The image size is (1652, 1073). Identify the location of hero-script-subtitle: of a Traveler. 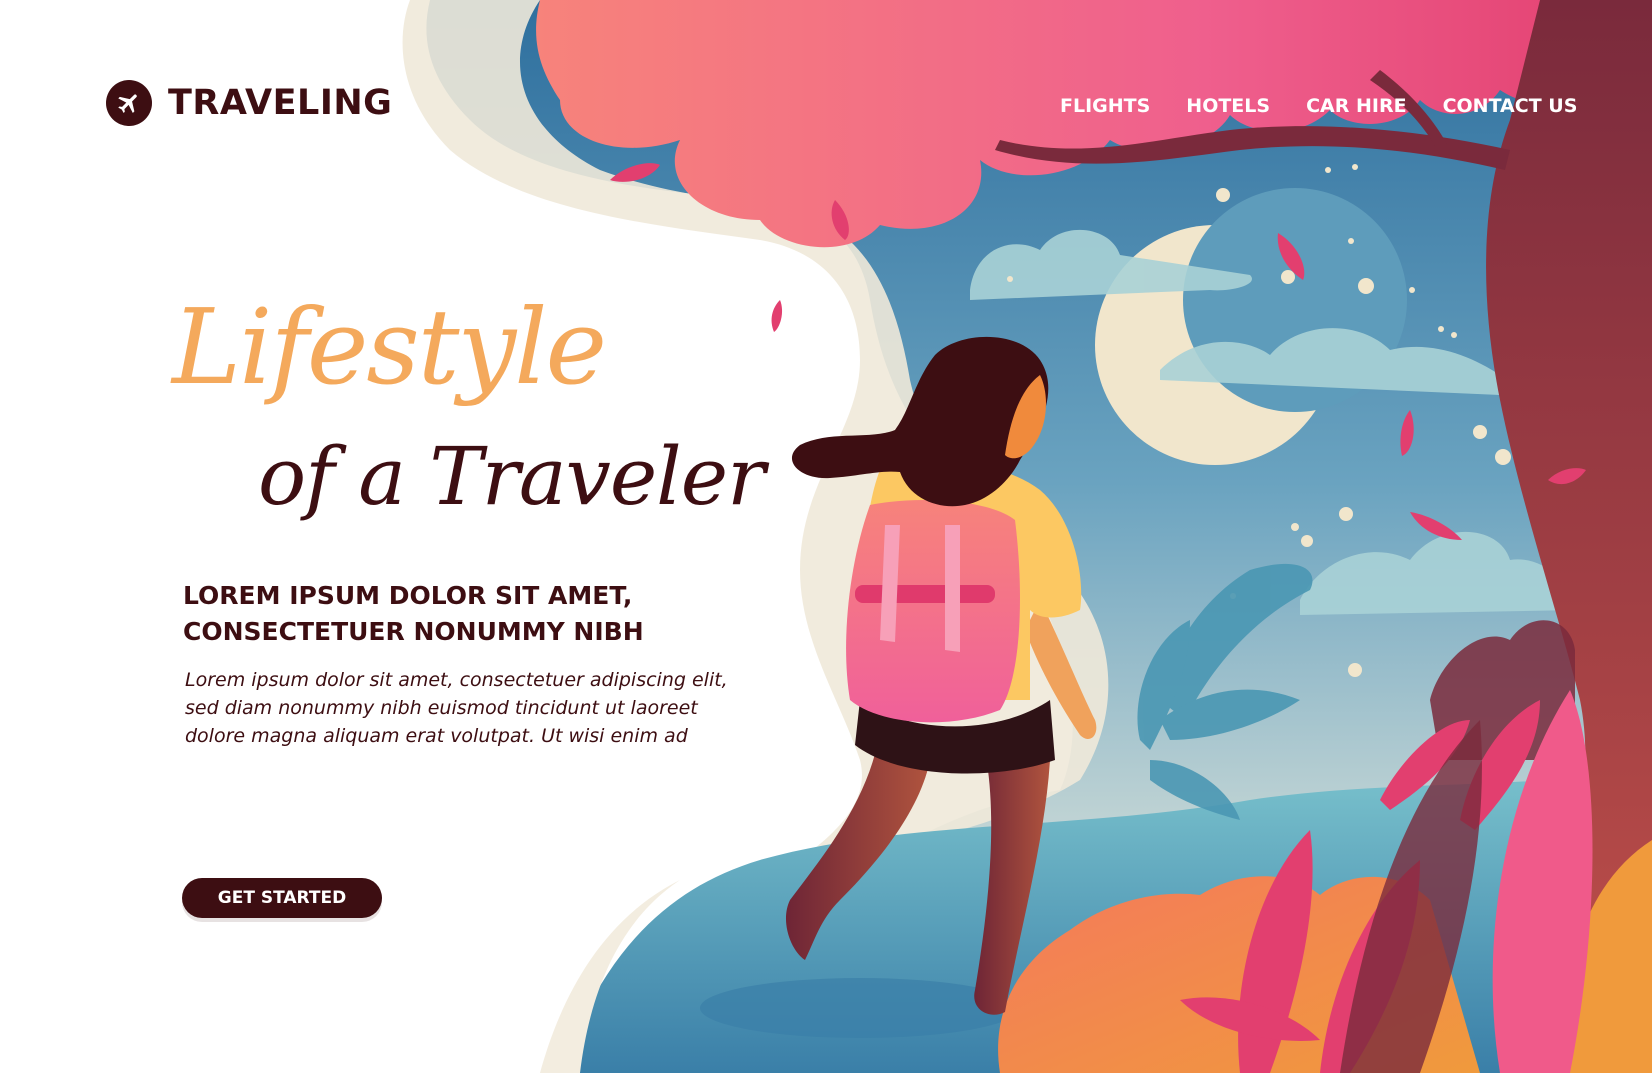
(511, 476).